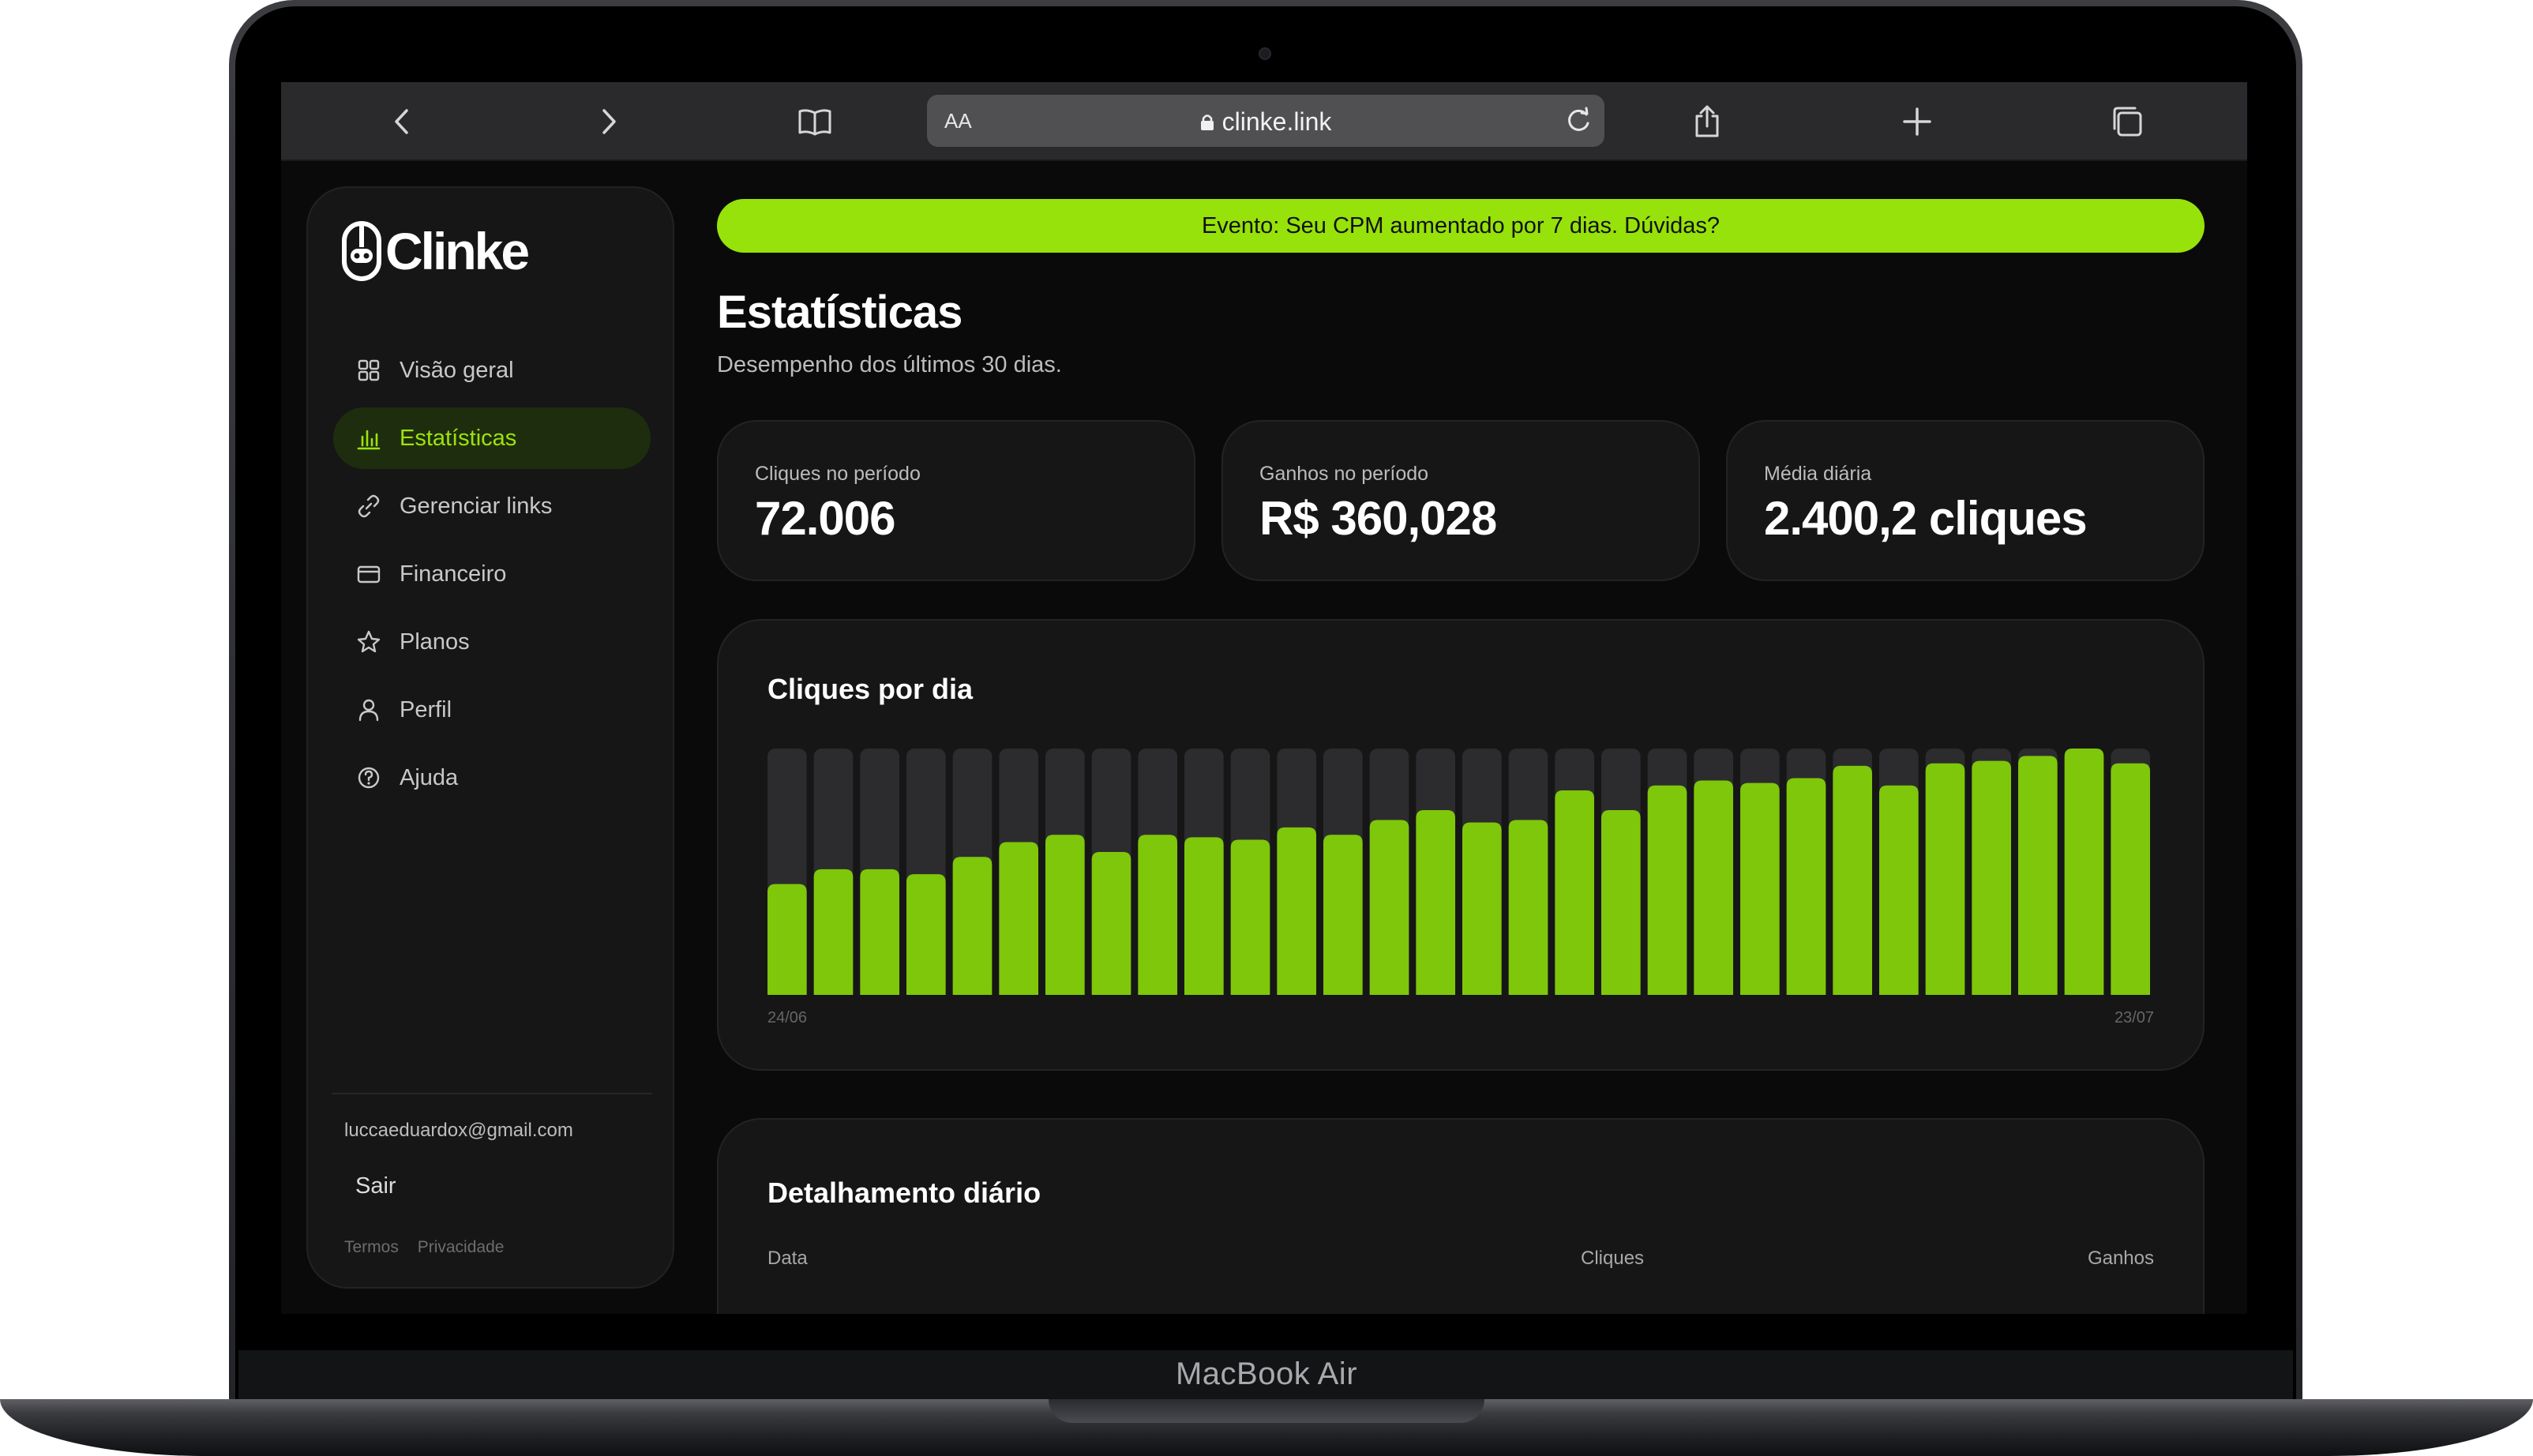  I want to click on stat-card-clicks: Cliques no período 72.006, so click(956, 500).